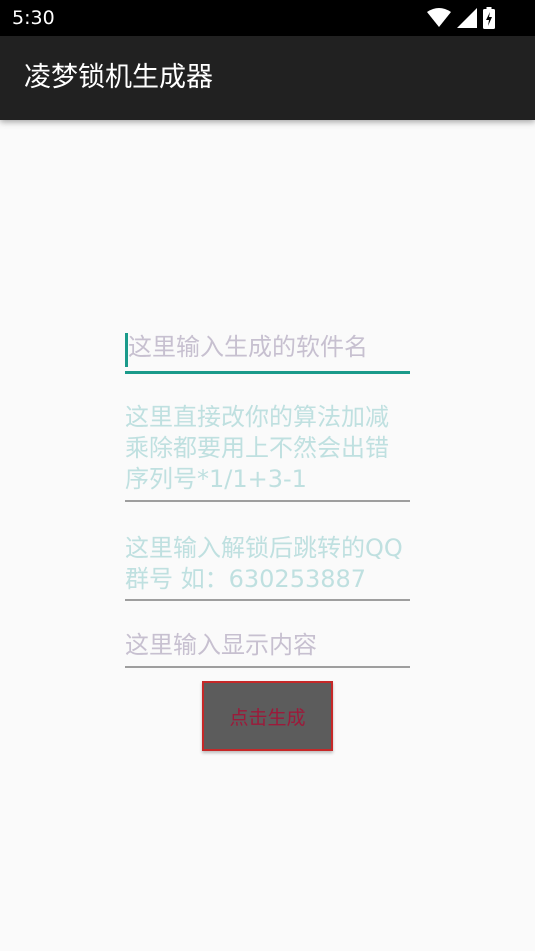  Describe the element at coordinates (267, 716) in the screenshot. I see `generate-button: 点击生成` at that location.